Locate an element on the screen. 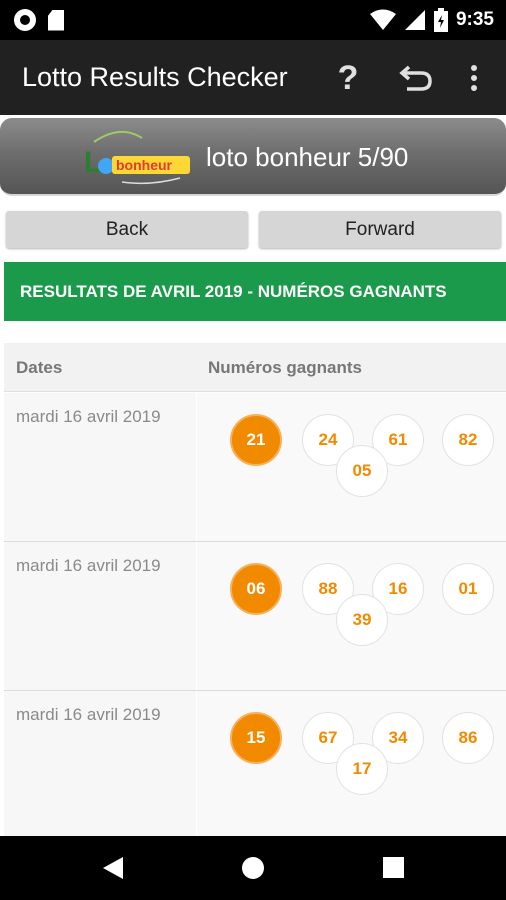 The height and width of the screenshot is (900, 506). back-button: Back is located at coordinates (127, 229).